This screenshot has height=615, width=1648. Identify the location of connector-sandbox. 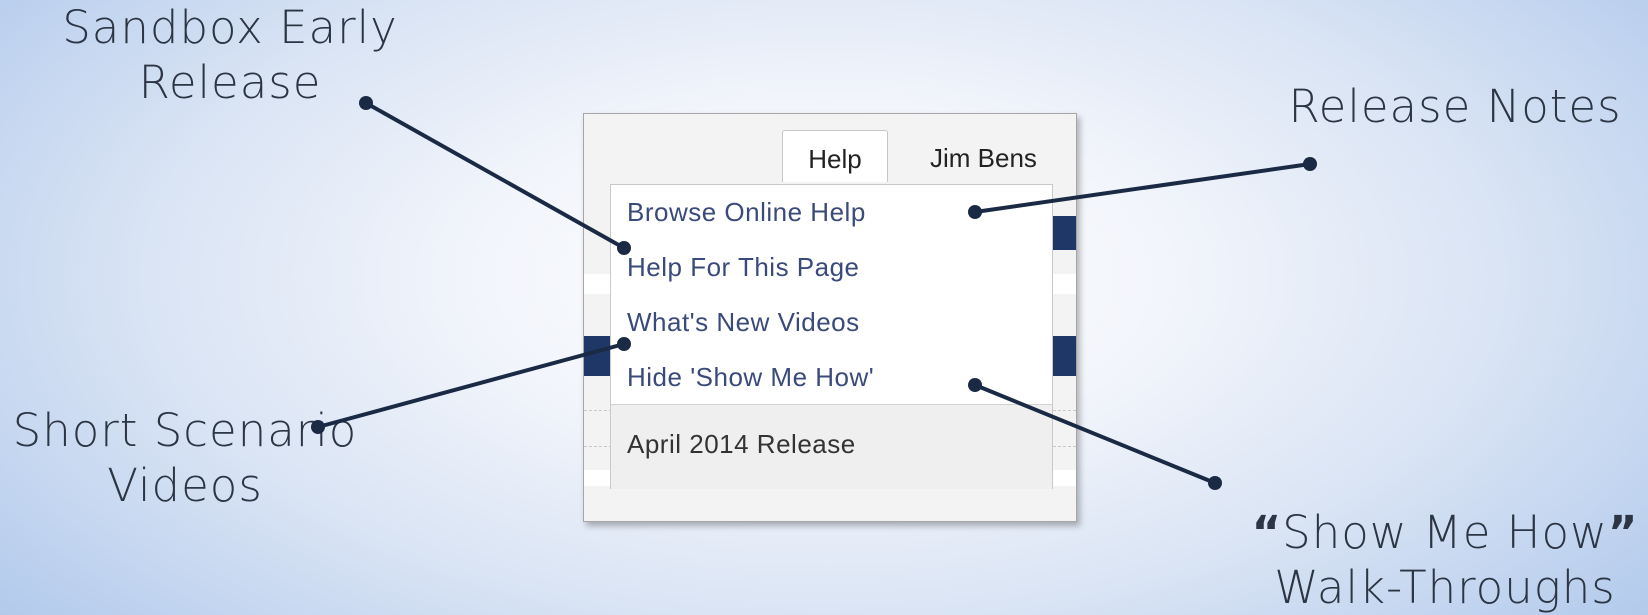
(495, 175).